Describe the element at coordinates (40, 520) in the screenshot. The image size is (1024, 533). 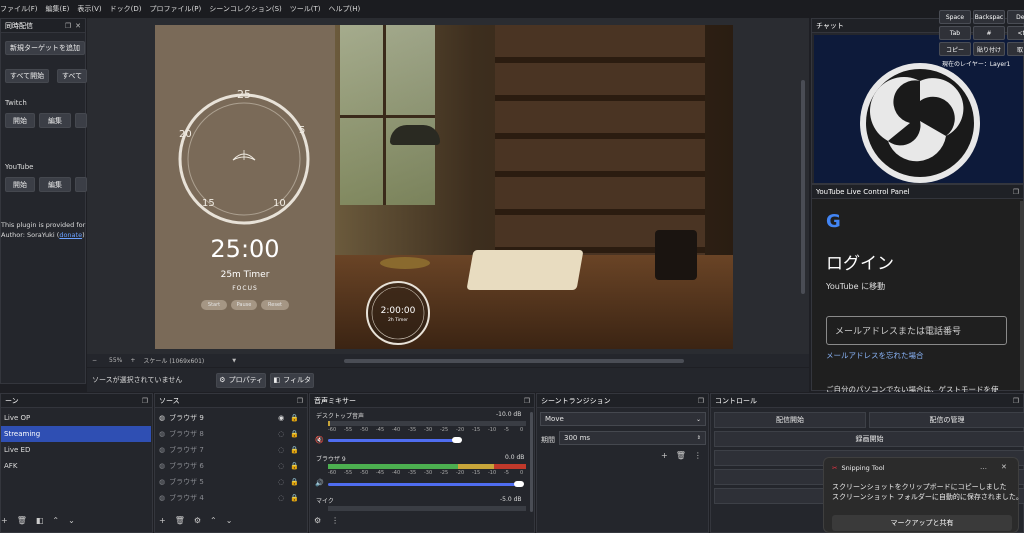
I see `filter-icon: ◧` at that location.